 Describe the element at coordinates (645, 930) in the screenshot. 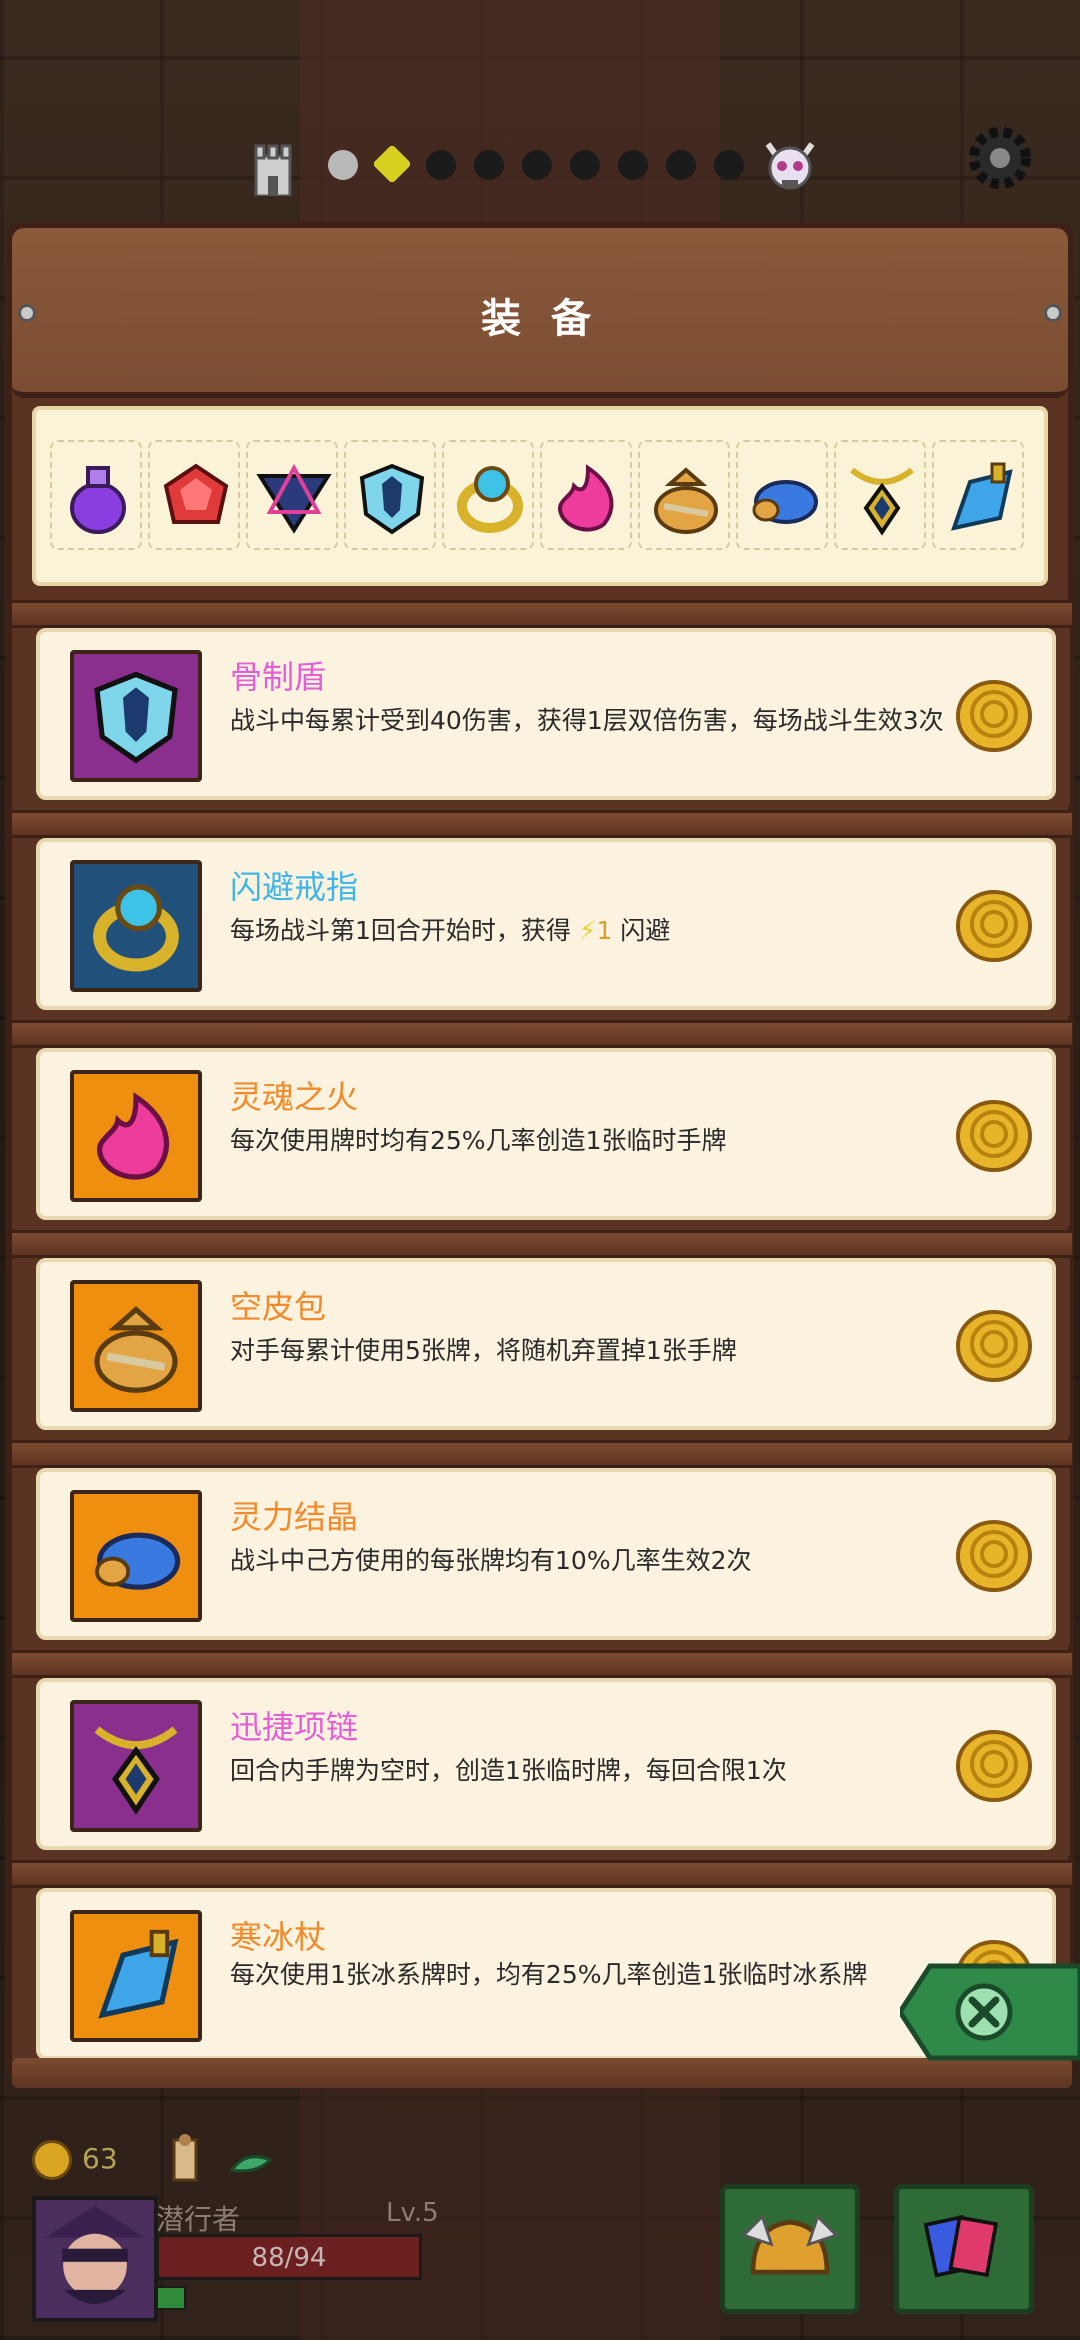

I see `item-description-suffix: 闪避` at that location.